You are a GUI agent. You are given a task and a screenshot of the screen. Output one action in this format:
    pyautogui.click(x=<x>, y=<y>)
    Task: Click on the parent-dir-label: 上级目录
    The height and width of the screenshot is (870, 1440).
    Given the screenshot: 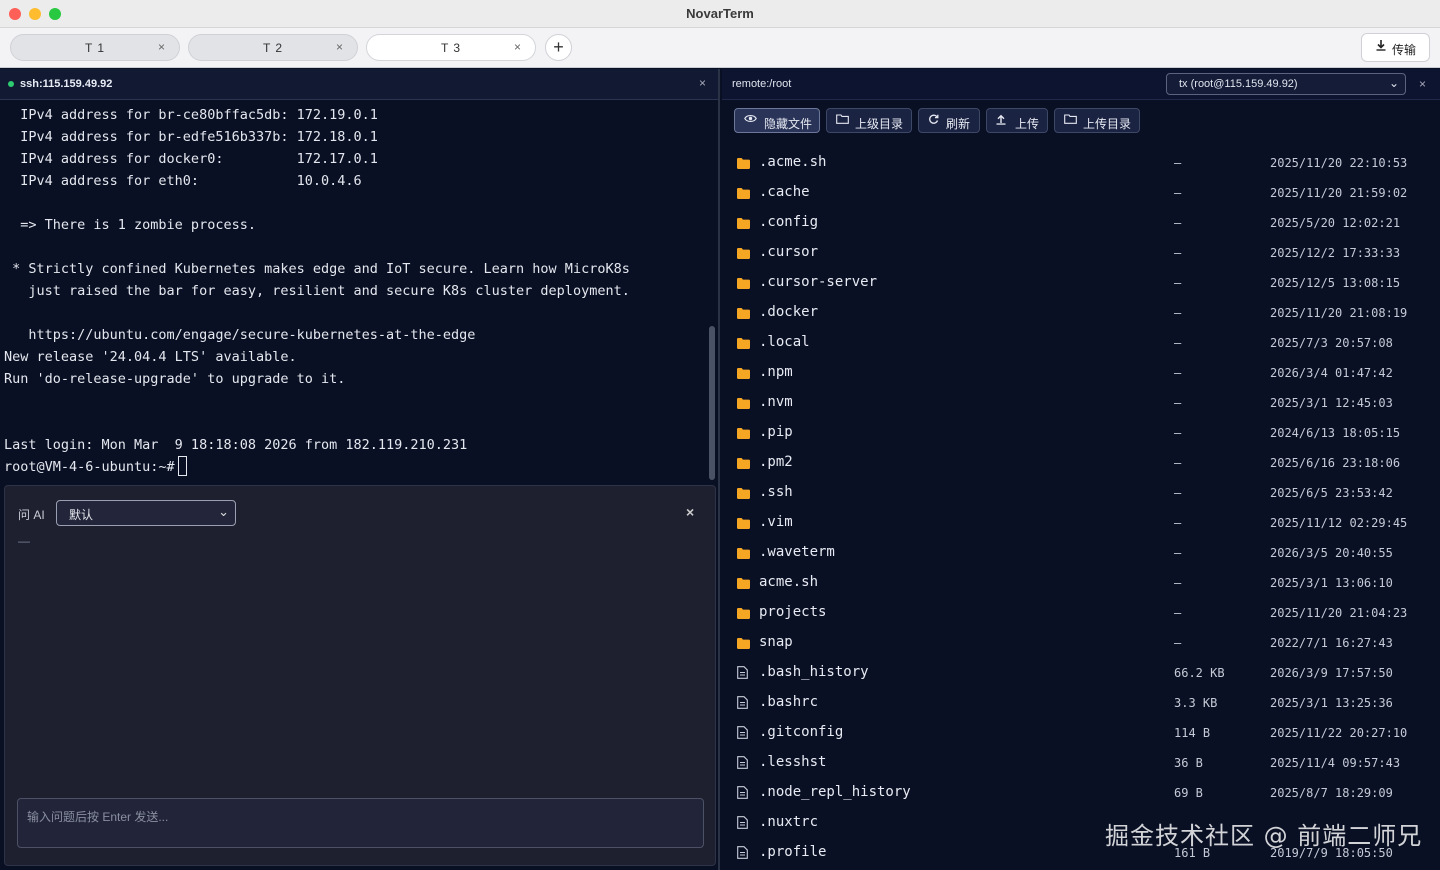 What is the action you would take?
    pyautogui.click(x=879, y=124)
    